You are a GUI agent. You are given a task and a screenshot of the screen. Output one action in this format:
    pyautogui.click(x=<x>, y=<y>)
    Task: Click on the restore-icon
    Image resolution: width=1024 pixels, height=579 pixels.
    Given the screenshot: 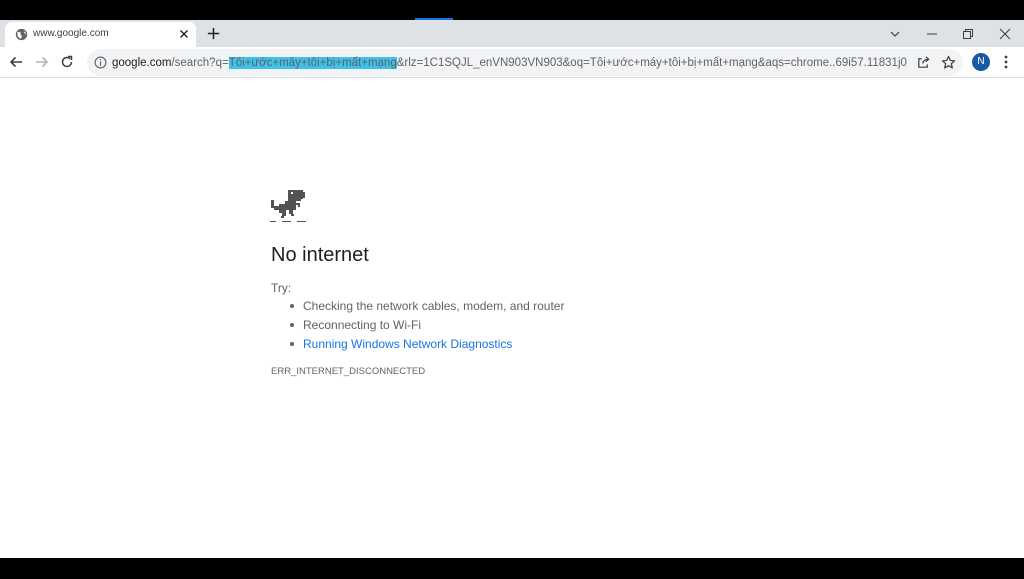 What is the action you would take?
    pyautogui.click(x=968, y=34)
    